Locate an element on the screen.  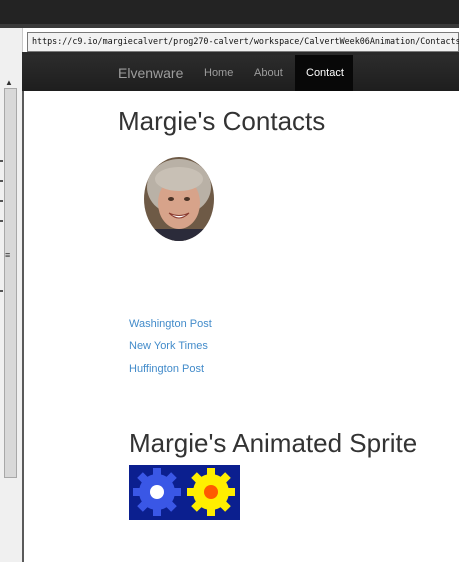
content-left-border is located at coordinates (23, 326).